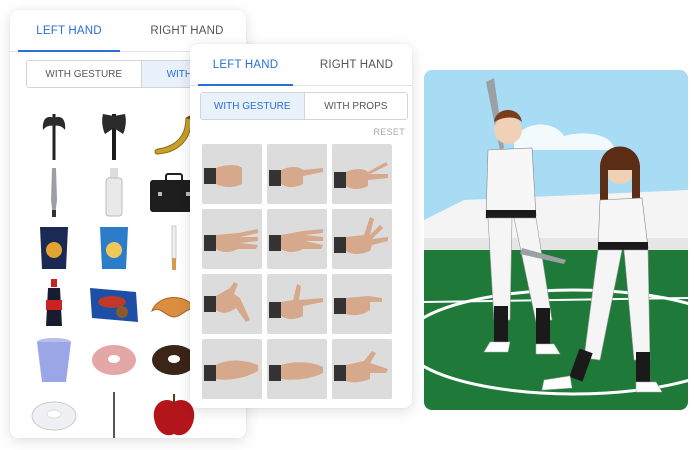  Describe the element at coordinates (362, 174) in the screenshot. I see `peace-gesture-icon` at that location.